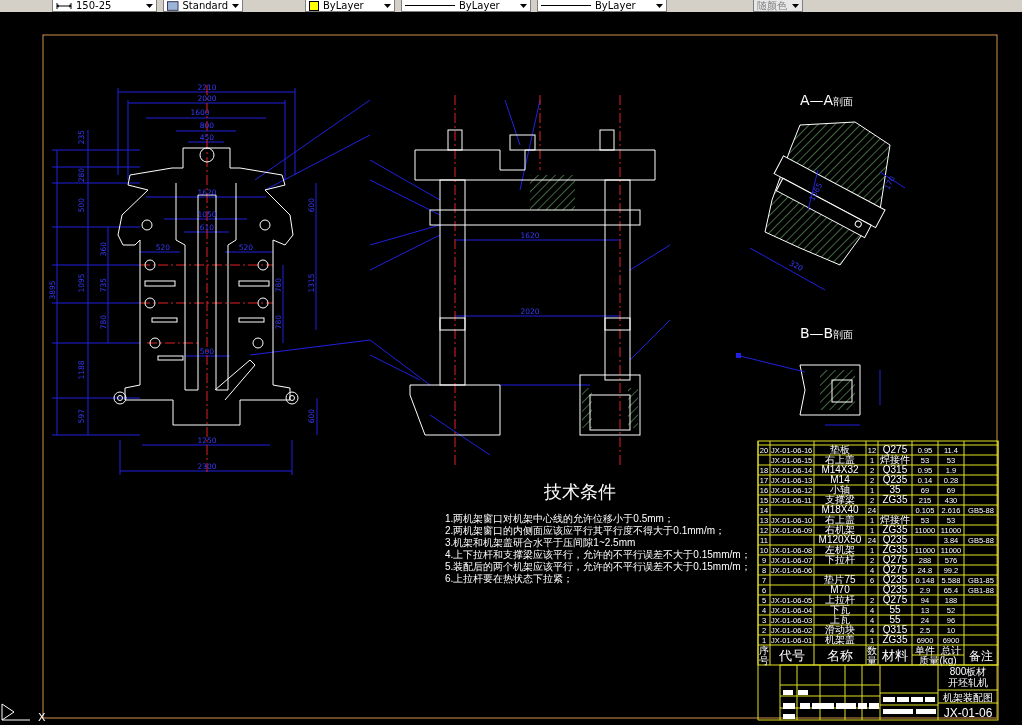 The width and height of the screenshot is (1022, 725). I want to click on column-header: 数量, so click(872, 655).